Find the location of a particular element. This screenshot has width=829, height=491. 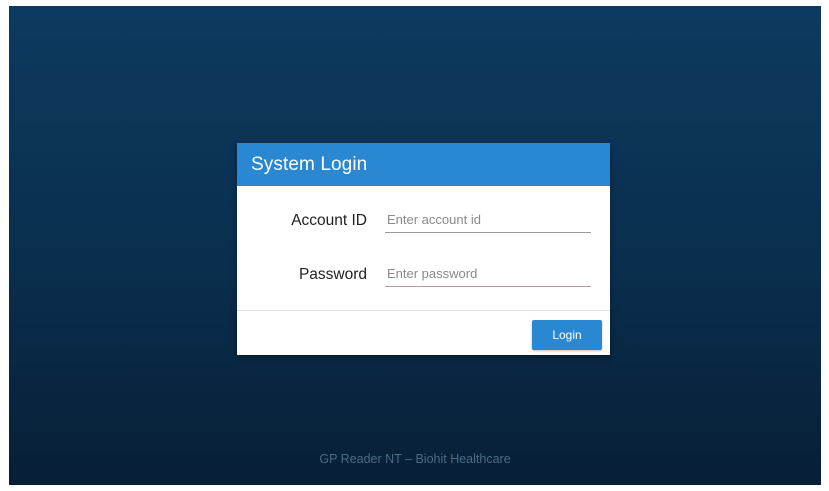

footer-text: GP Reader NT – Biohit Healthcare is located at coordinates (415, 459).